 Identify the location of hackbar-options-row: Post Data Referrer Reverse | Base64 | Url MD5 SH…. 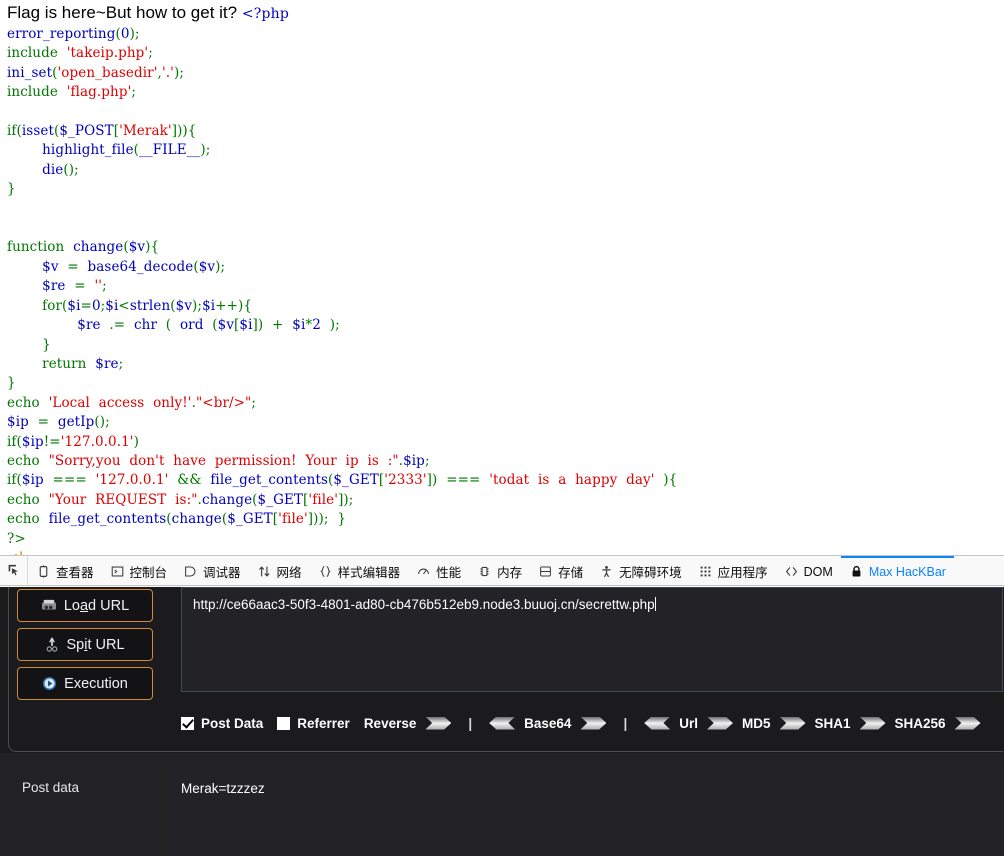
(592, 723).